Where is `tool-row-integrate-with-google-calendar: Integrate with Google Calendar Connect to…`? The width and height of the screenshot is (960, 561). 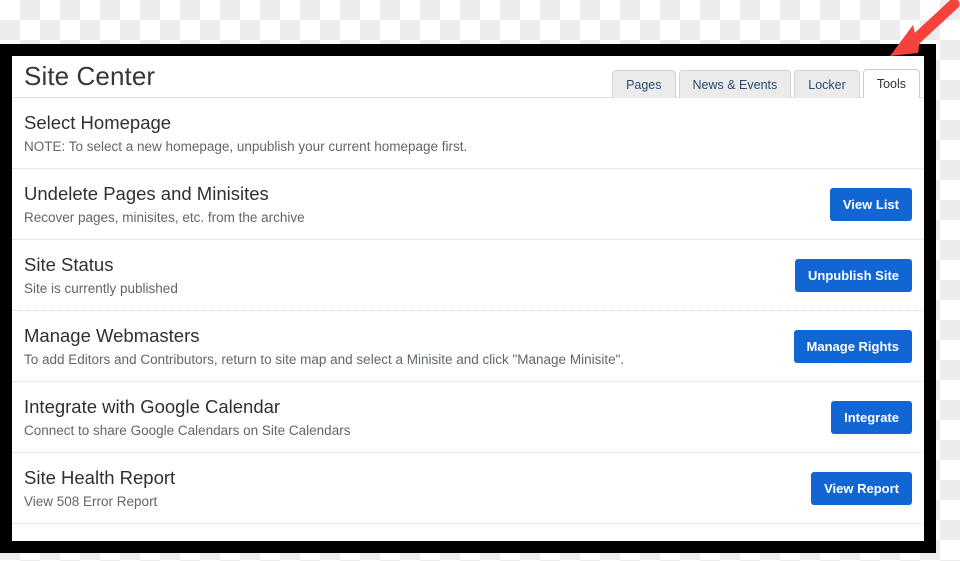
tool-row-integrate-with-google-calendar: Integrate with Google Calendar Connect to… is located at coordinates (468, 417).